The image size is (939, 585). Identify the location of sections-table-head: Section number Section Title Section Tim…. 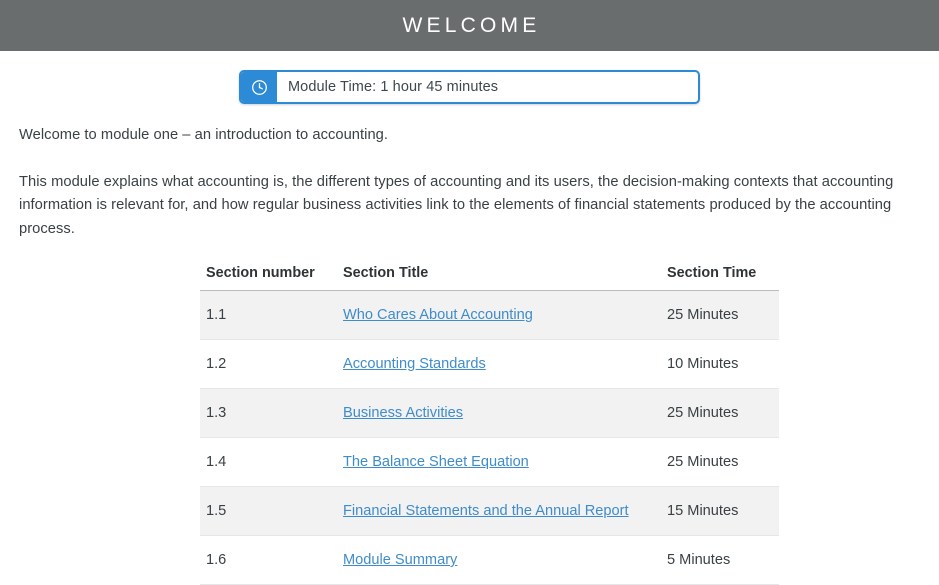
(489, 278).